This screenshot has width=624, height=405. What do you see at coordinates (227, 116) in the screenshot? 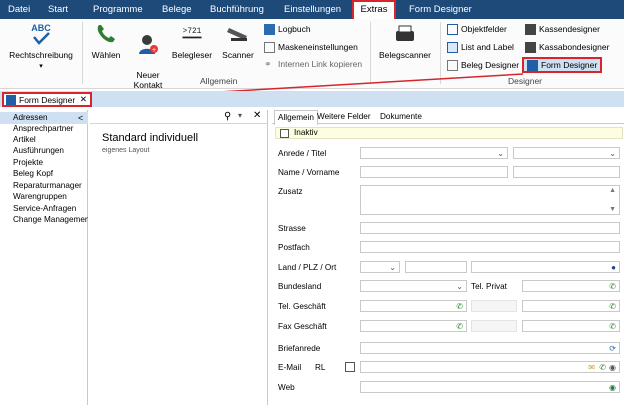
I see `search-icon: ⚲` at bounding box center [227, 116].